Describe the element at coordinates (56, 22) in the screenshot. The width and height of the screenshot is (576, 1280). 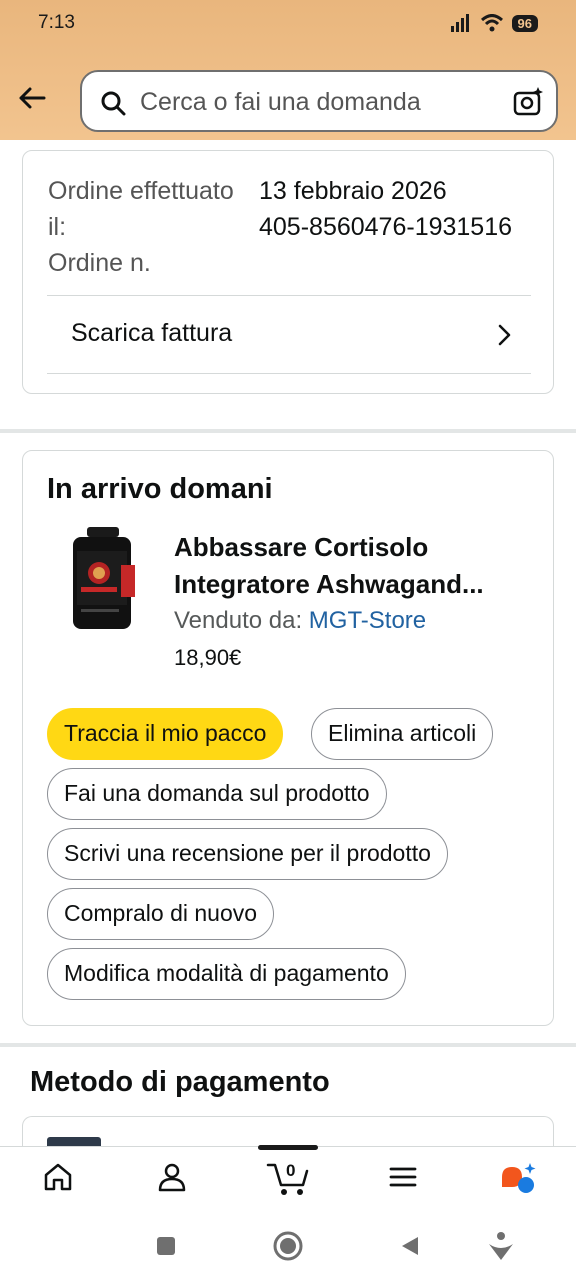
I see `status-time: 7:13` at that location.